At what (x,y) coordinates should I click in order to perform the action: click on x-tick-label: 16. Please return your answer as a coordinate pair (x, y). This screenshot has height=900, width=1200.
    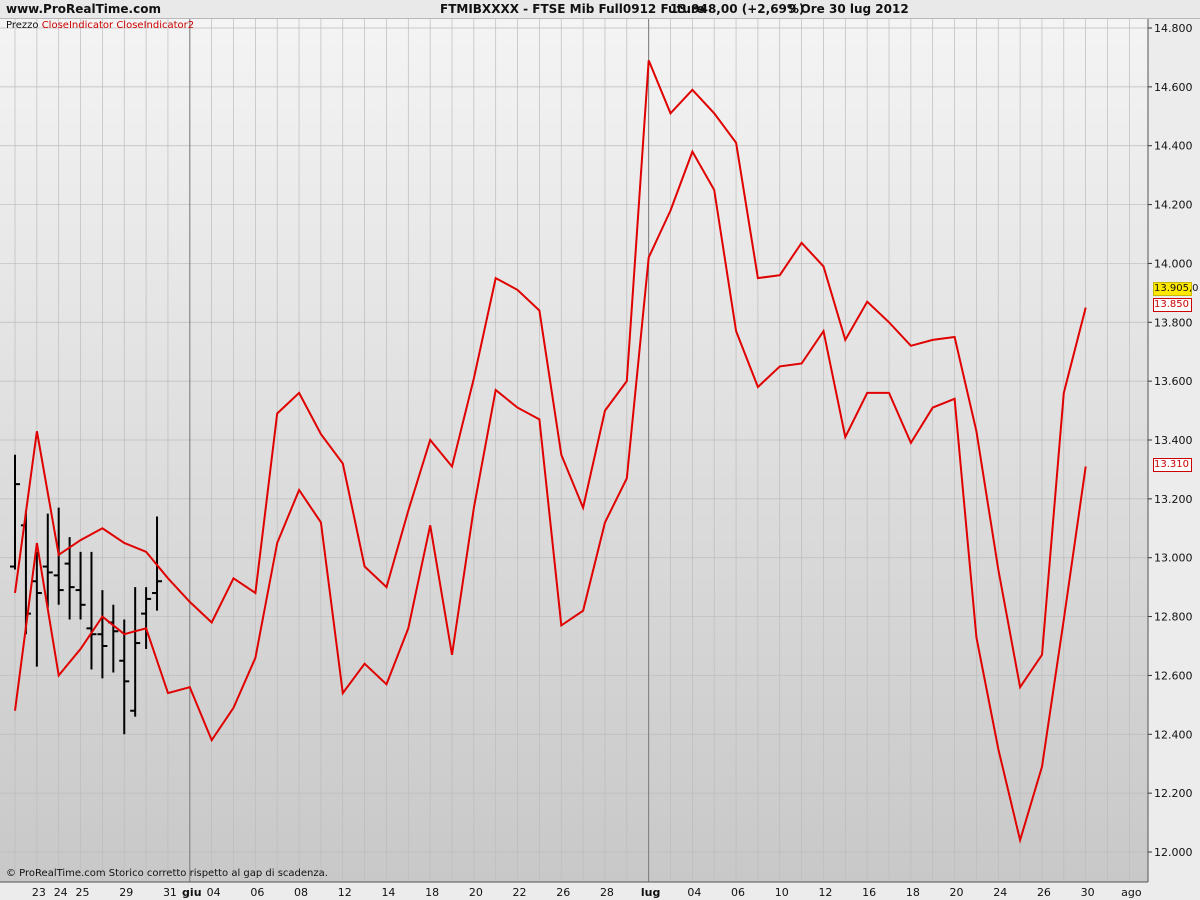
    Looking at the image, I should click on (869, 892).